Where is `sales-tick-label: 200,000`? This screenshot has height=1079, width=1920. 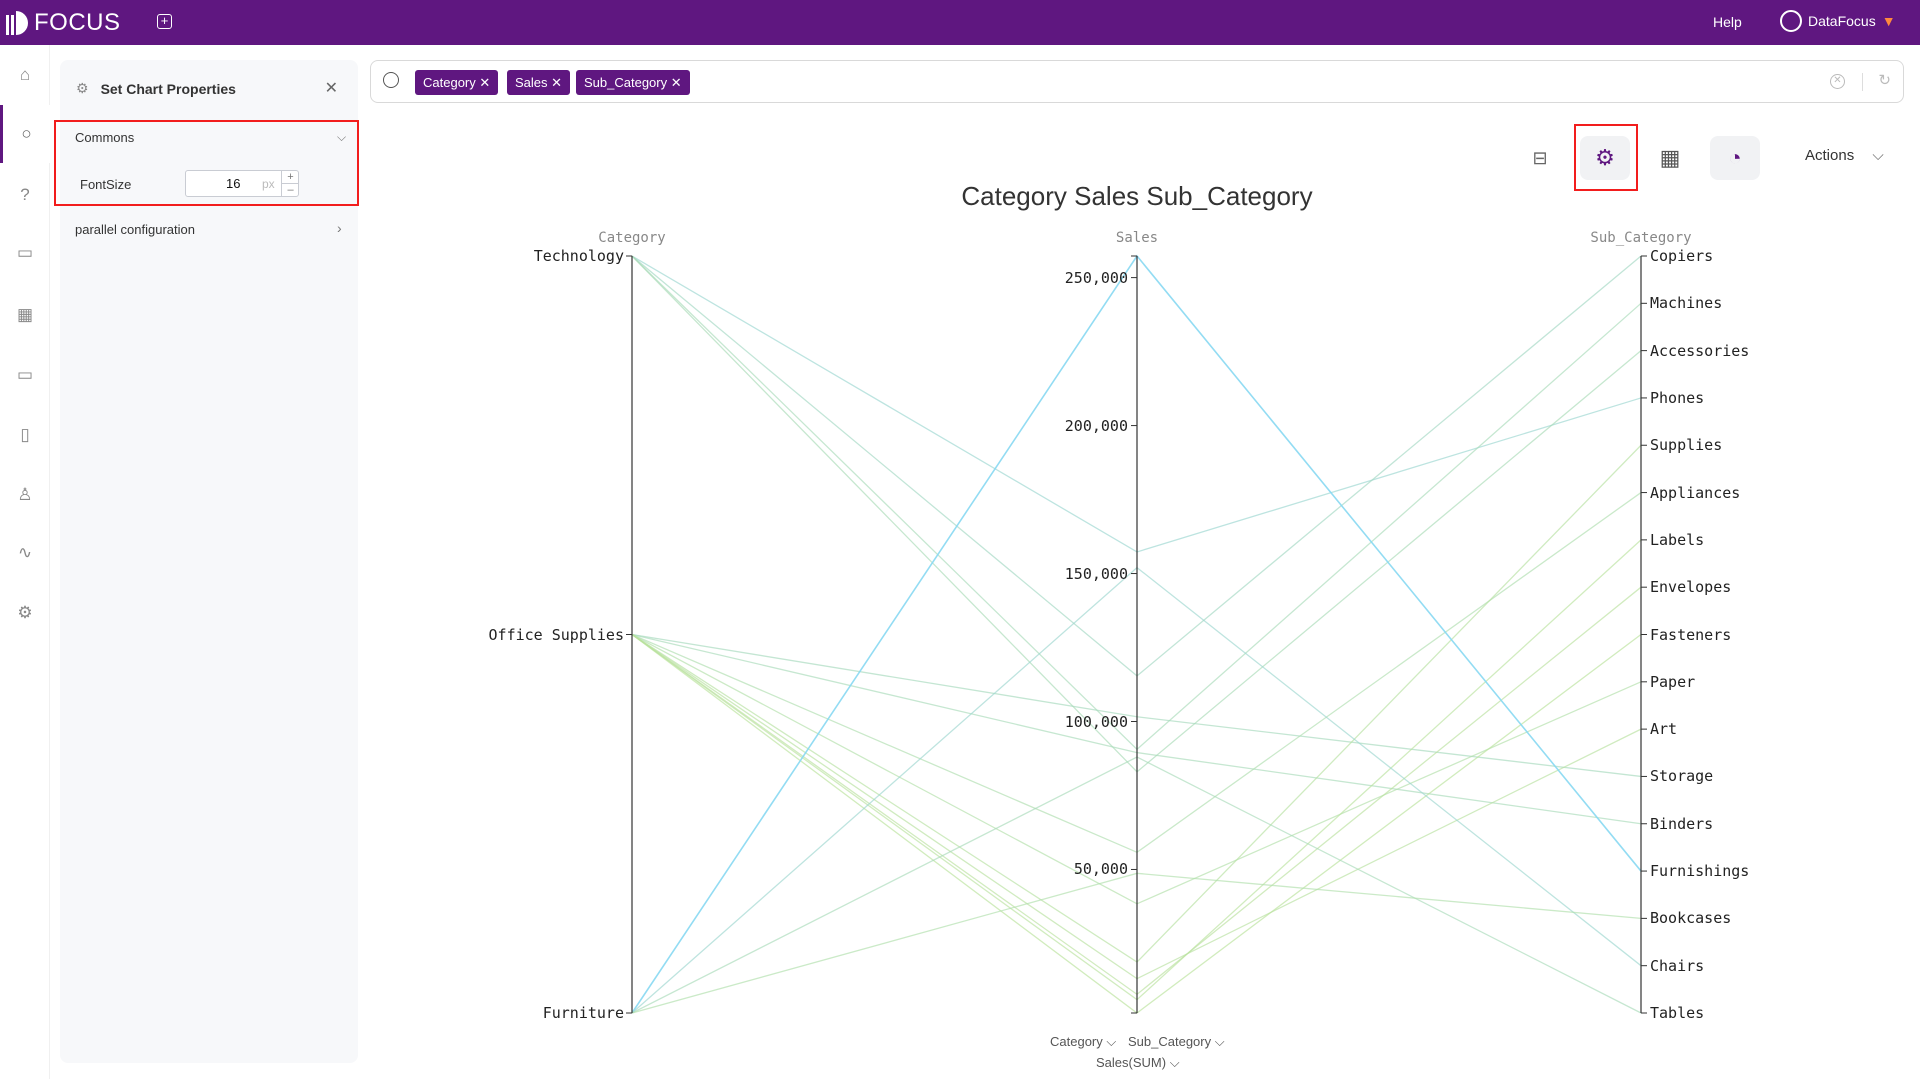 sales-tick-label: 200,000 is located at coordinates (1096, 425).